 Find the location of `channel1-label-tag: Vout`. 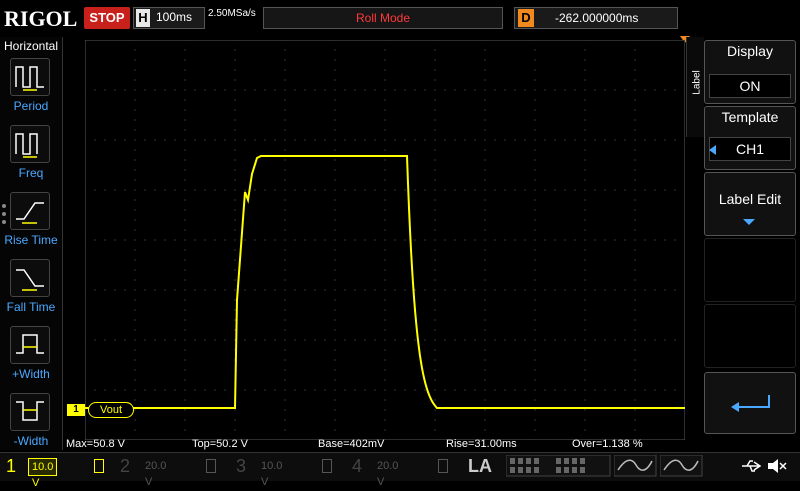

channel1-label-tag: Vout is located at coordinates (111, 410).